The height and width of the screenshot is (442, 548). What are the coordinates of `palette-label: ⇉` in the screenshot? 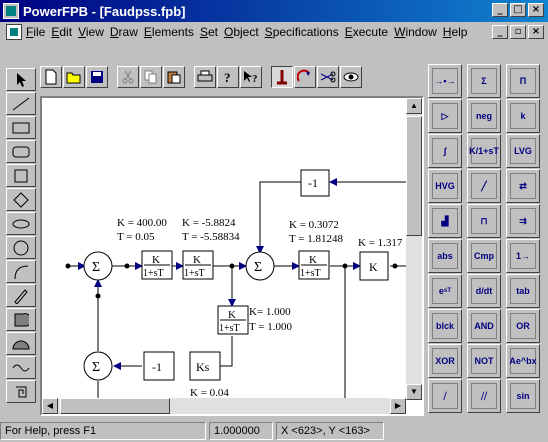 It's located at (523, 221).